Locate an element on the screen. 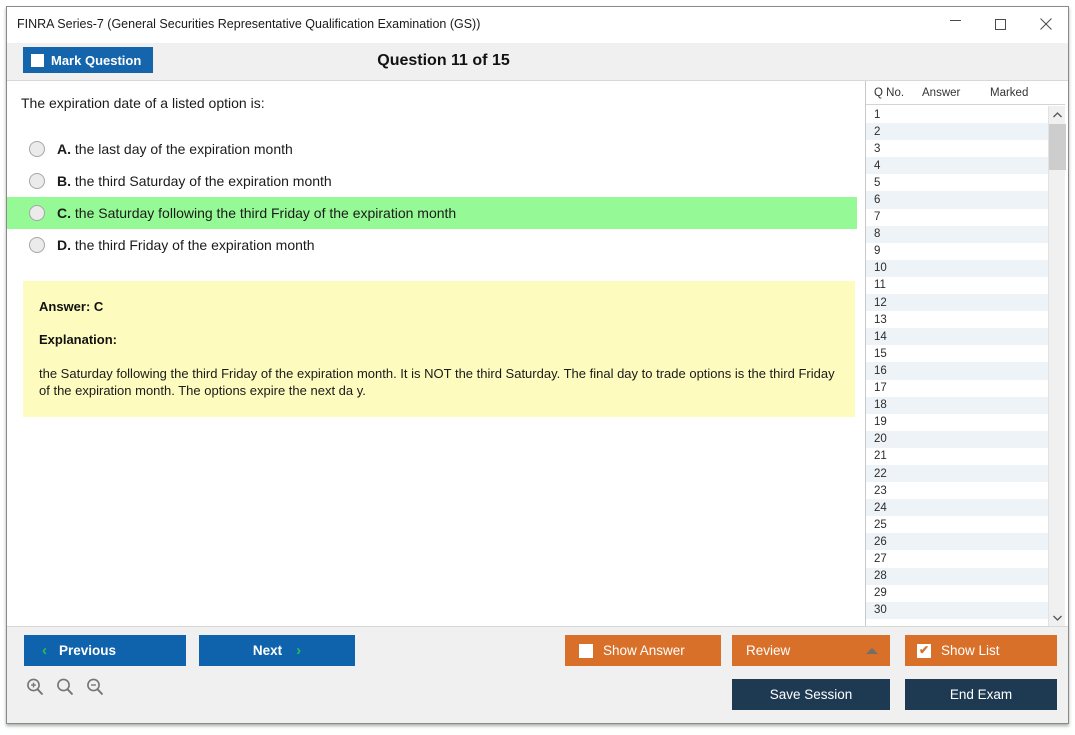 Image resolution: width=1075 pixels, height=735 pixels. question-list-row: 12 is located at coordinates (957, 303).